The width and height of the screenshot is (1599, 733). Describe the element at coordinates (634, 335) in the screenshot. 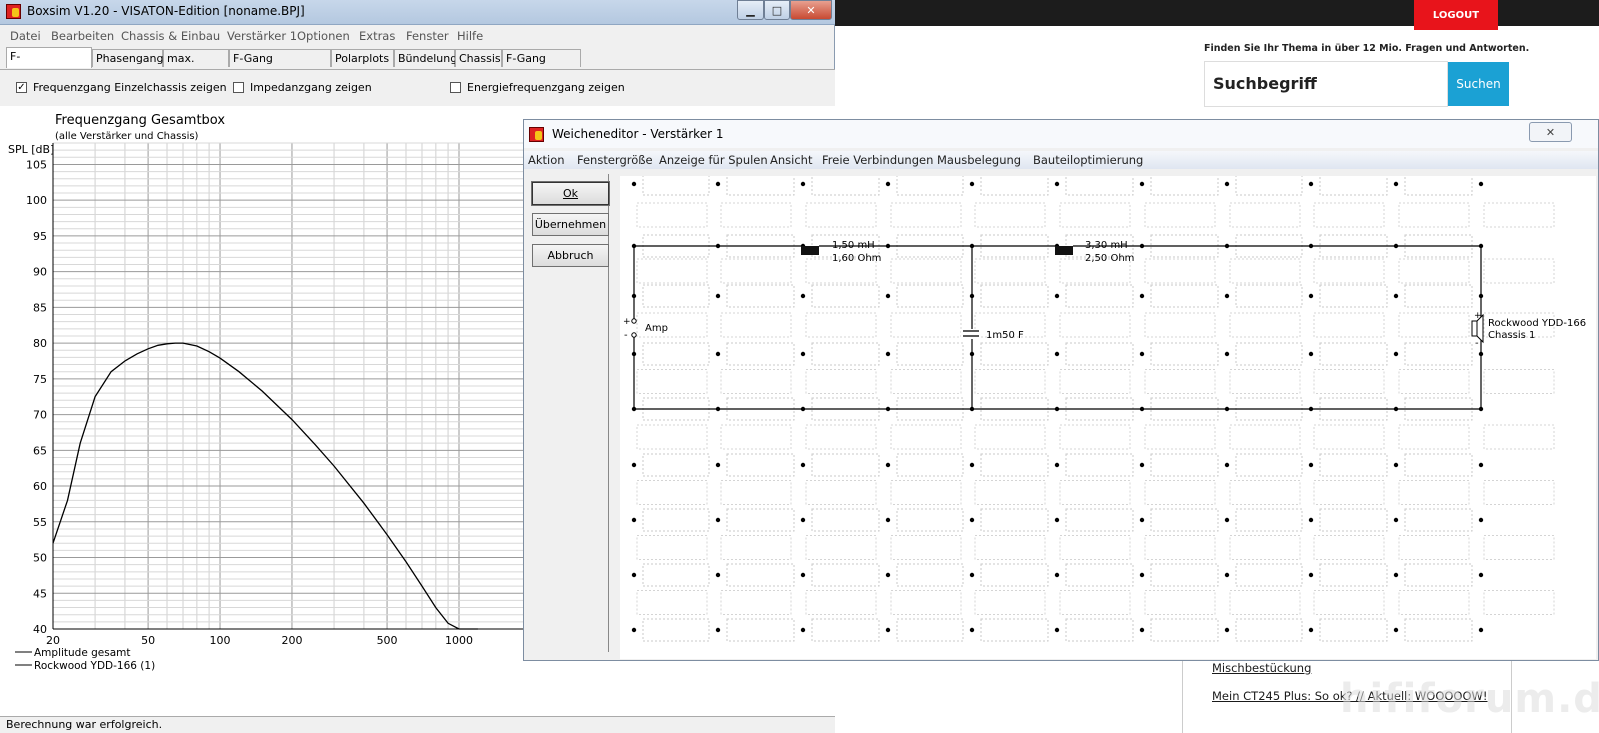

I see `amp-terminal-minus` at that location.